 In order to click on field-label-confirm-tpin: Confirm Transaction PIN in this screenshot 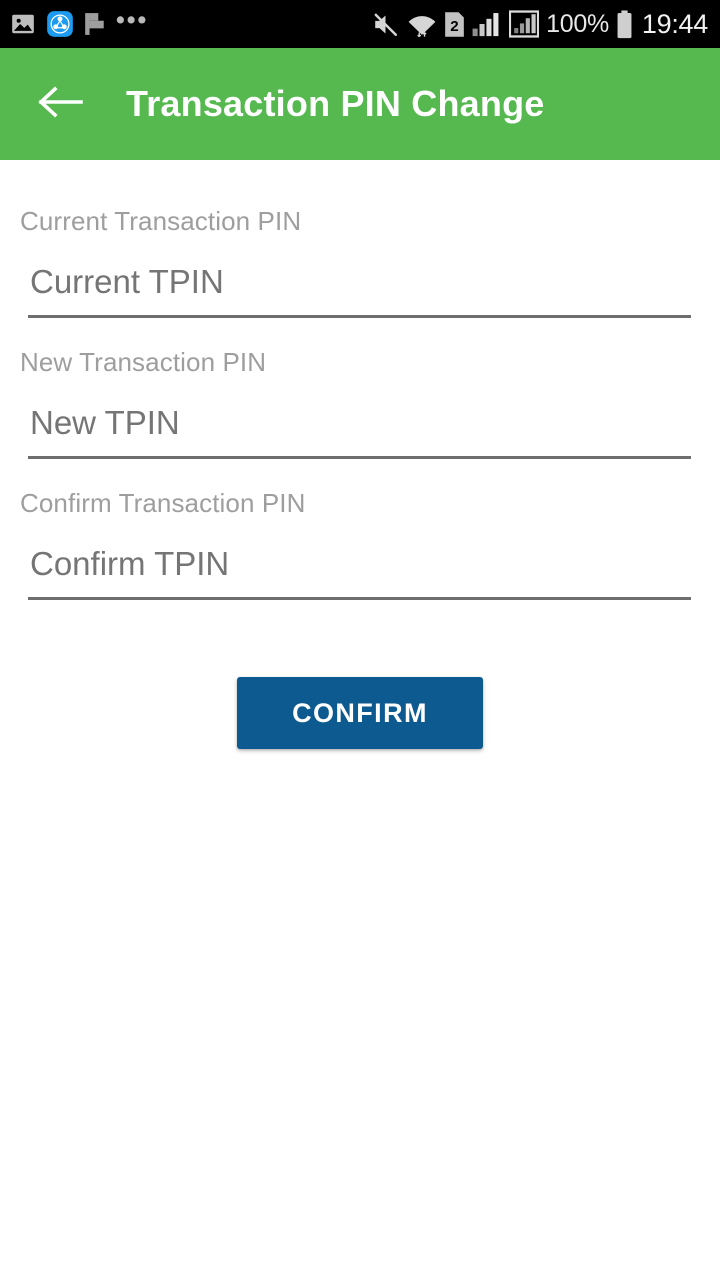, I will do `click(163, 503)`.